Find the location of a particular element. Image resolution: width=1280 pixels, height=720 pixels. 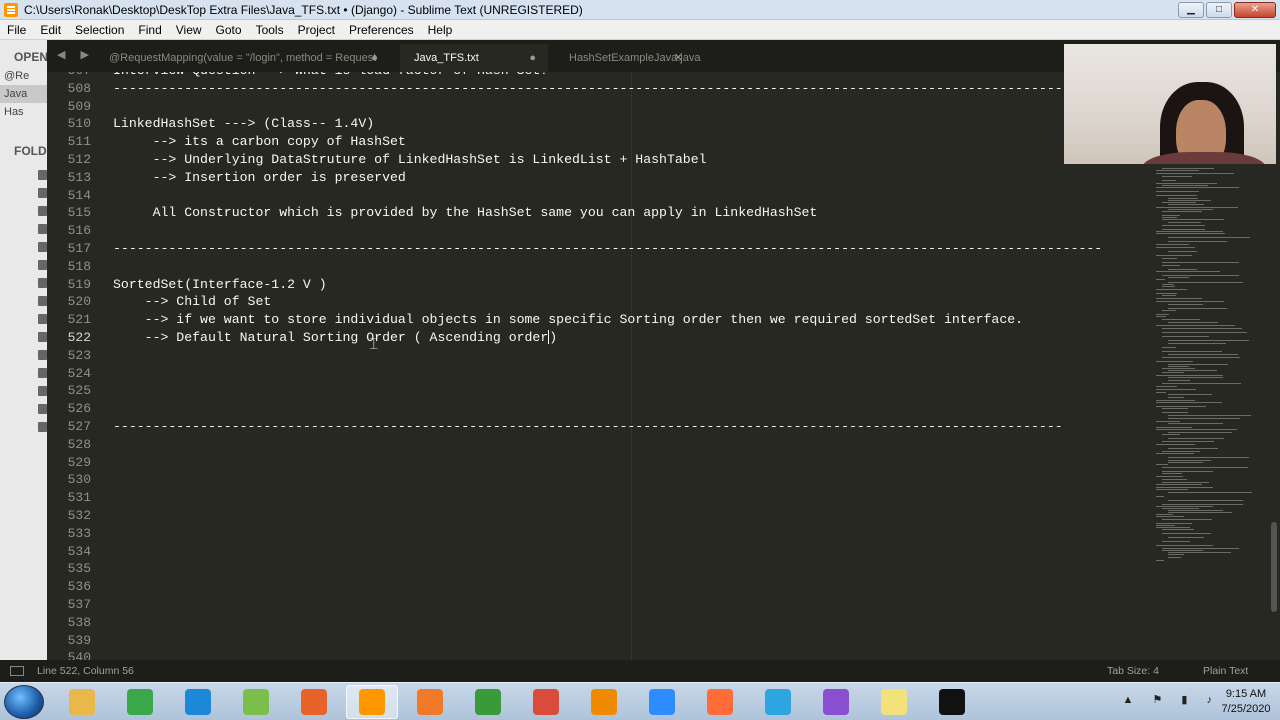

code-line: SortedSet(Interface-1.2 V ) is located at coordinates (607, 285).